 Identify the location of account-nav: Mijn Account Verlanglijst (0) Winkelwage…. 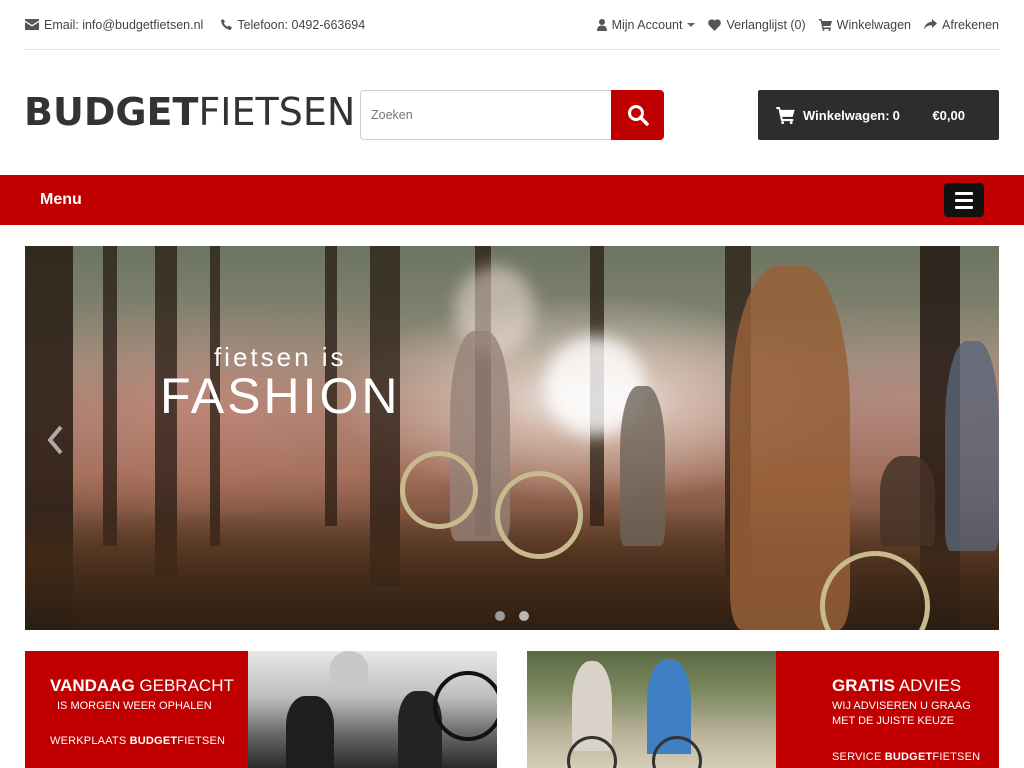
(791, 25).